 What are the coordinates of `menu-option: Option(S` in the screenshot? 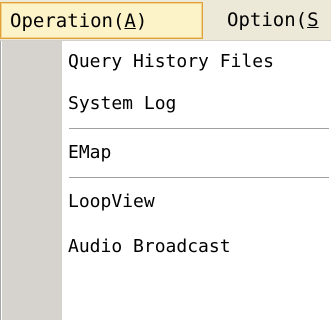 It's located at (273, 20).